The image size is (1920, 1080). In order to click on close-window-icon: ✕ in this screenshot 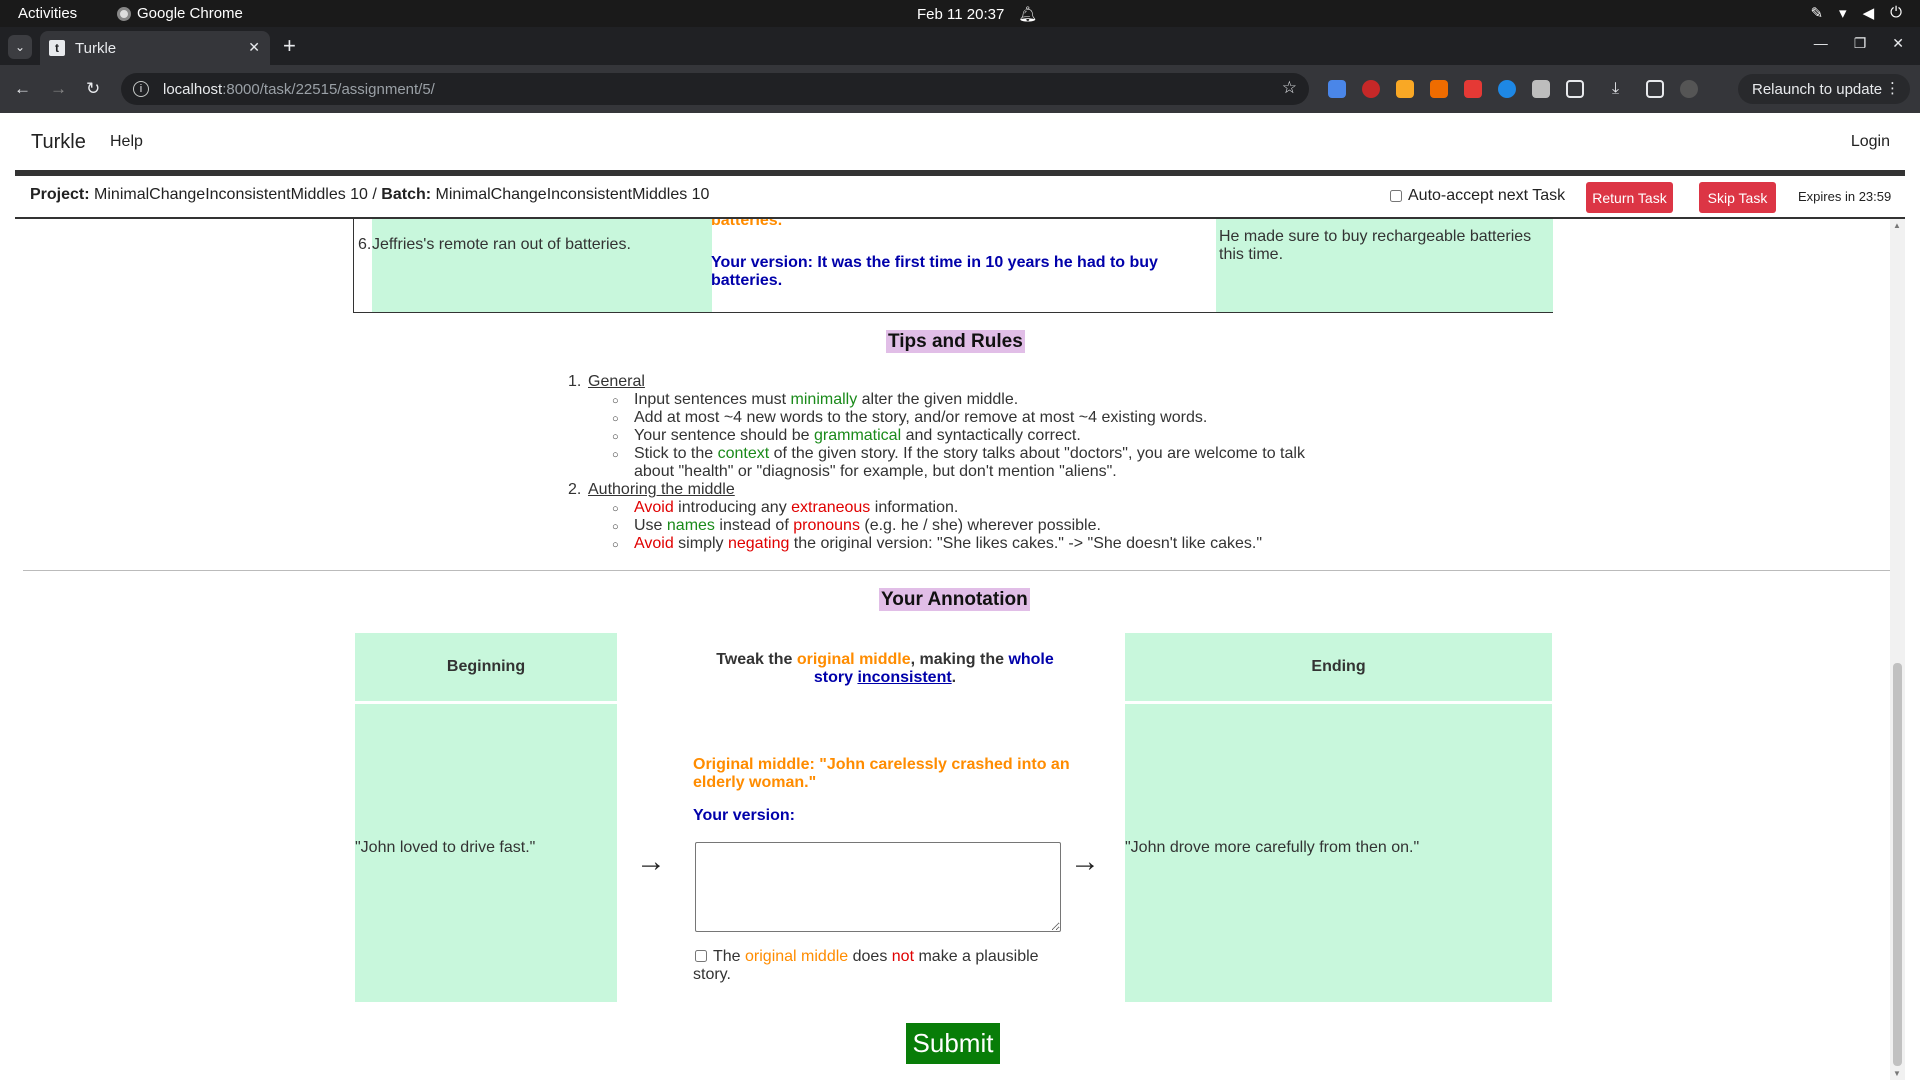, I will do `click(1898, 43)`.